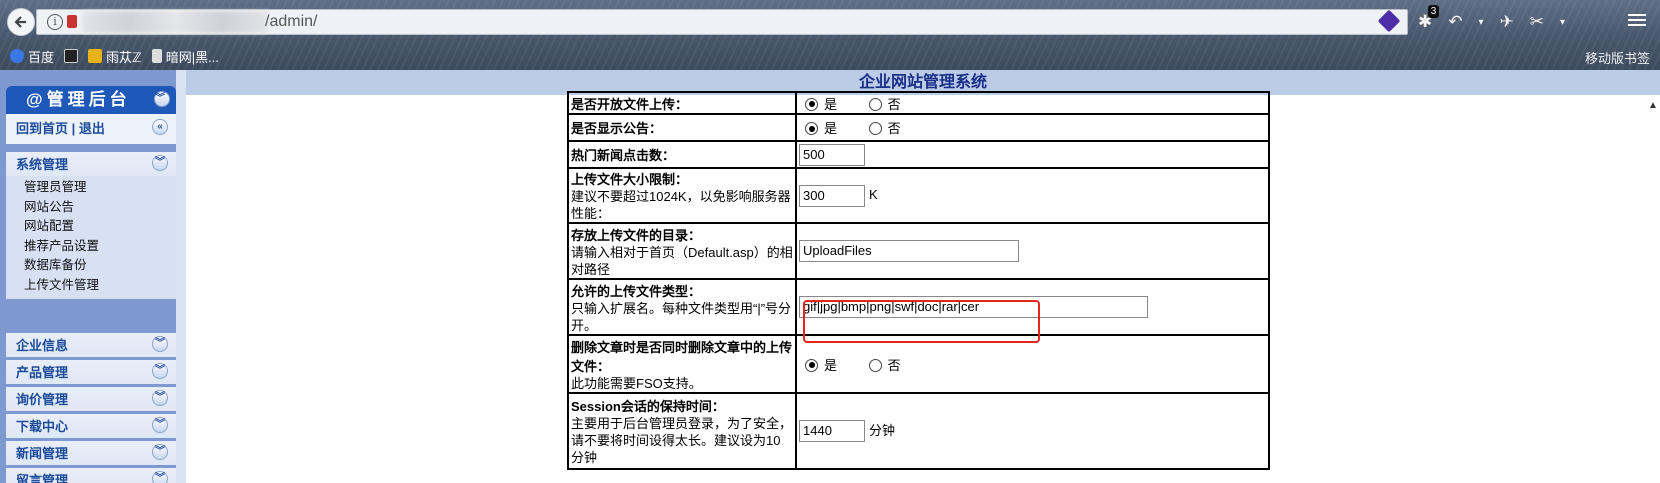 The image size is (1660, 483). I want to click on info-icon: i, so click(55, 22).